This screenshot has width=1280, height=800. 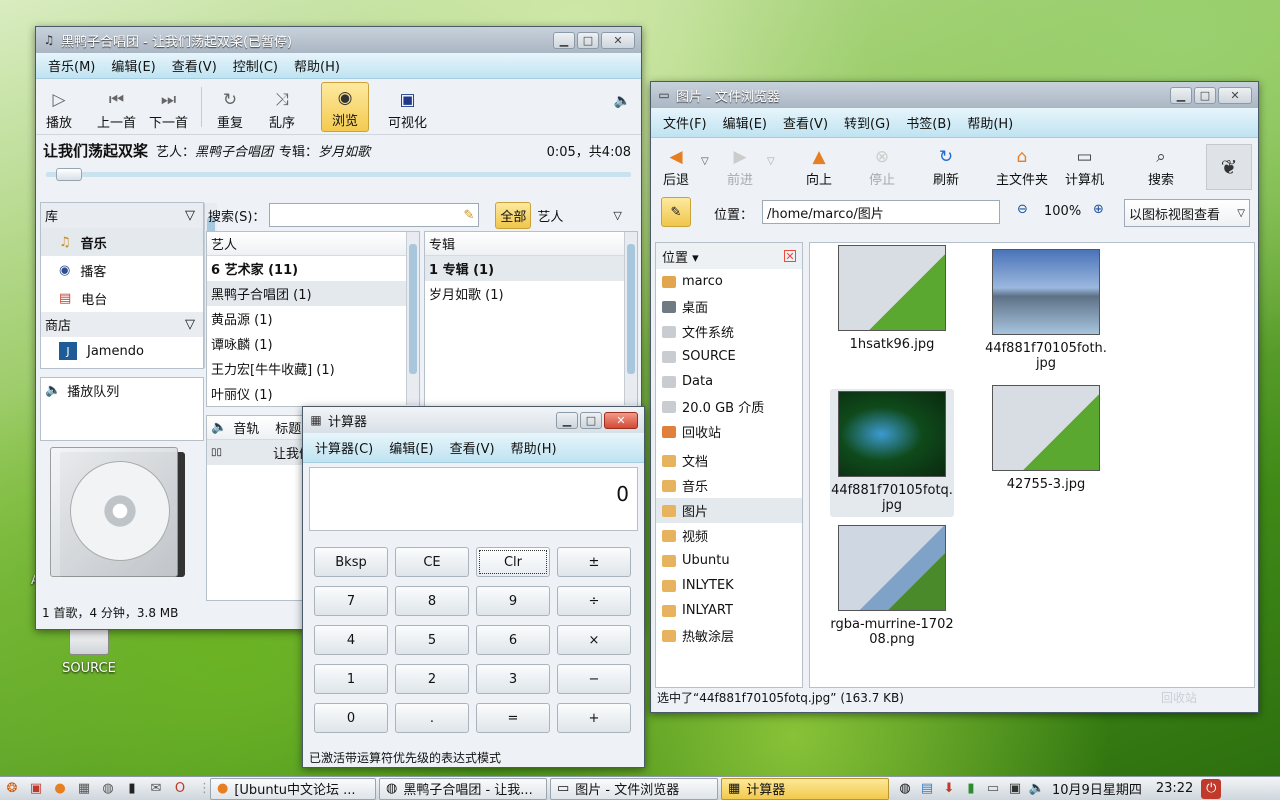 I want to click on repeat-button: ↻ 重复, so click(x=230, y=108).